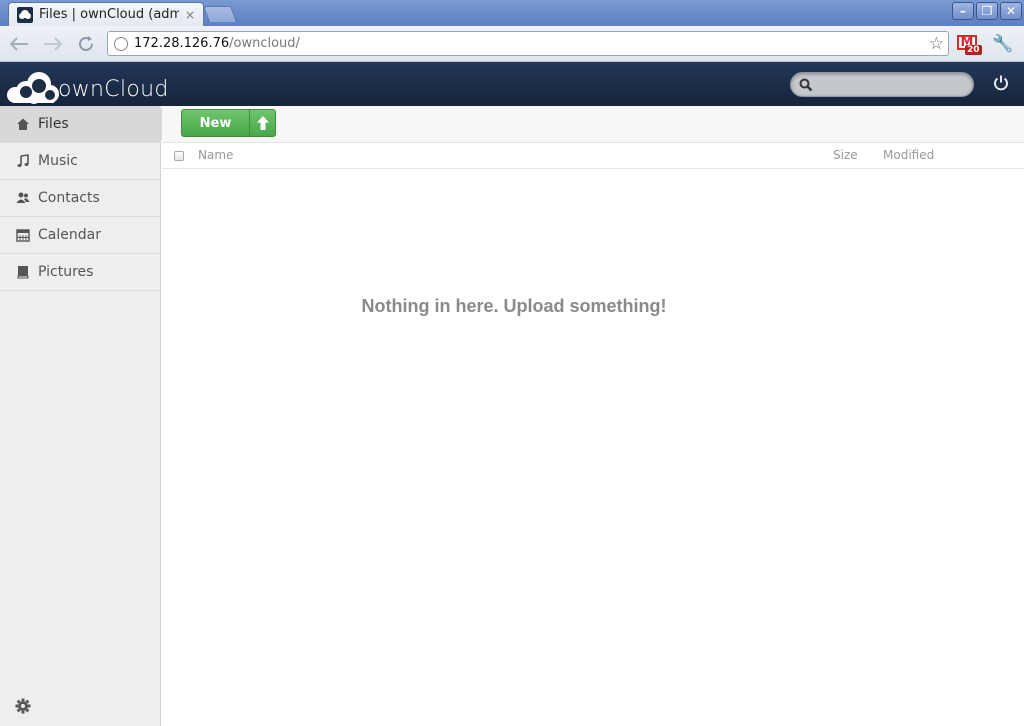 This screenshot has width=1024, height=726. Describe the element at coordinates (23, 124) in the screenshot. I see `home-icon` at that location.